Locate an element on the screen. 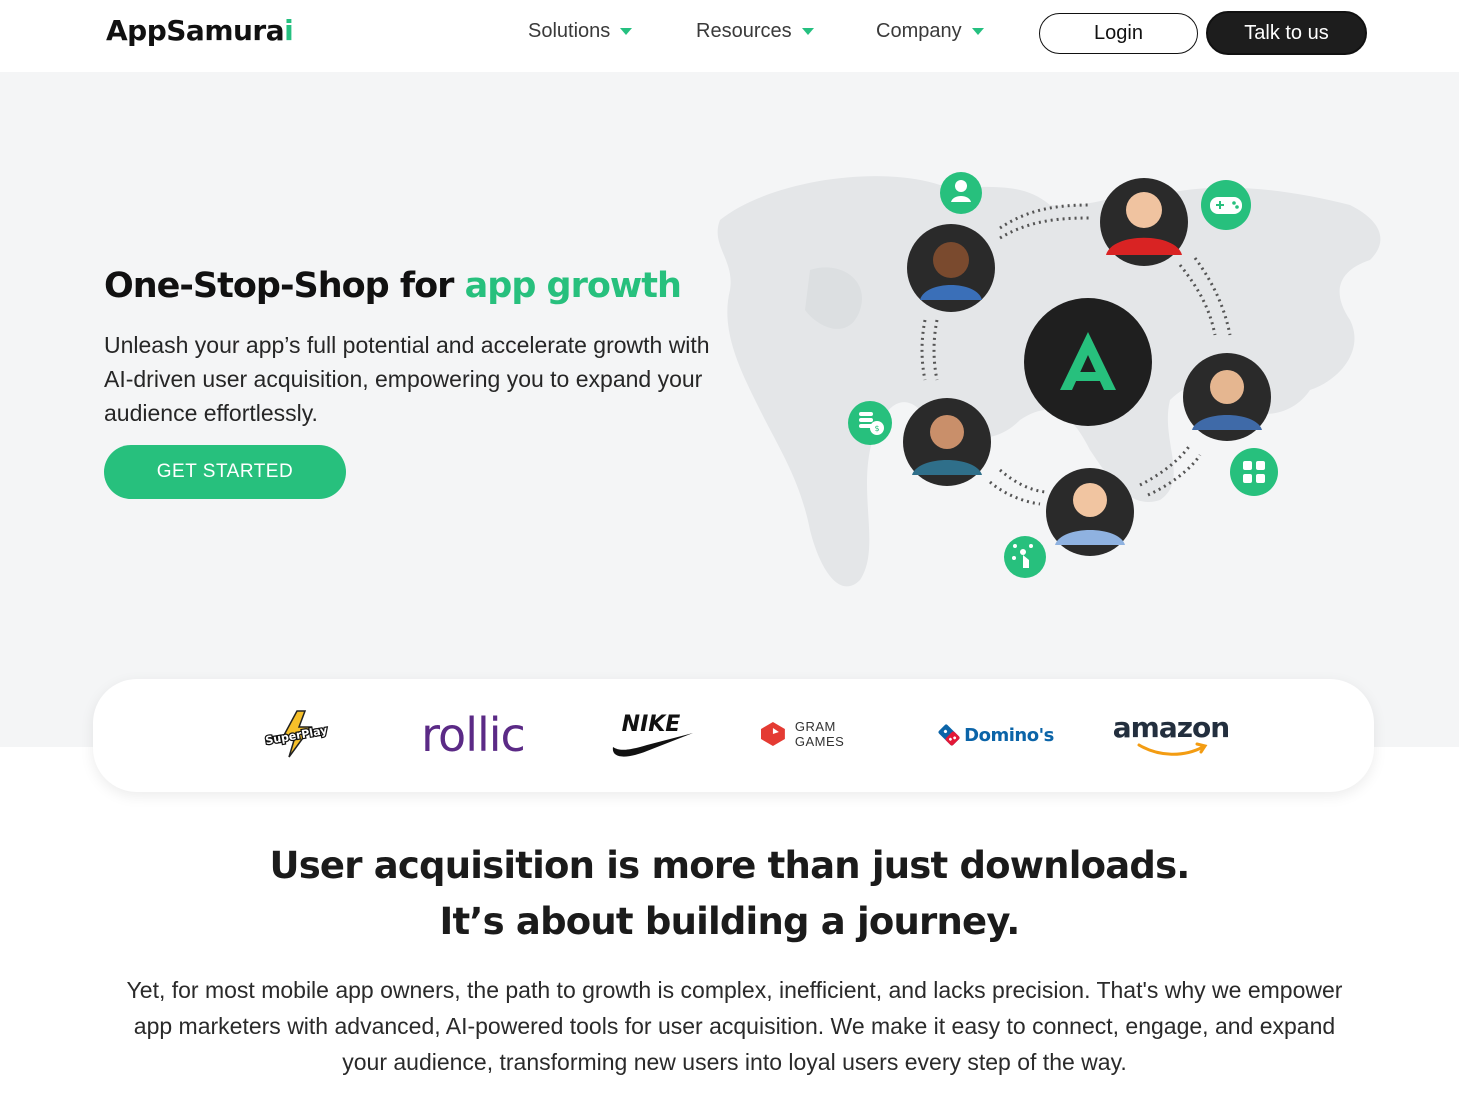 The width and height of the screenshot is (1459, 1105). hero-title-plain: One-Stop-Shop for is located at coordinates (284, 286).